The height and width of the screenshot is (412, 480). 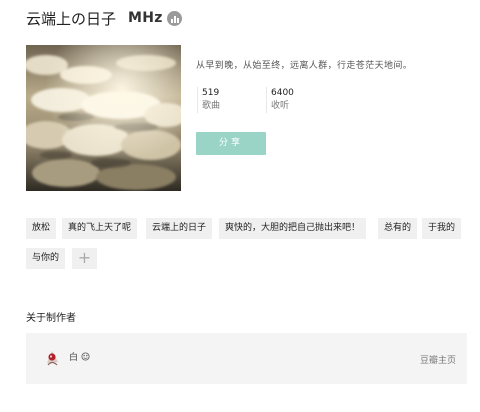 I want to click on douban-homepage-link: 豆瓣主页, so click(x=438, y=359).